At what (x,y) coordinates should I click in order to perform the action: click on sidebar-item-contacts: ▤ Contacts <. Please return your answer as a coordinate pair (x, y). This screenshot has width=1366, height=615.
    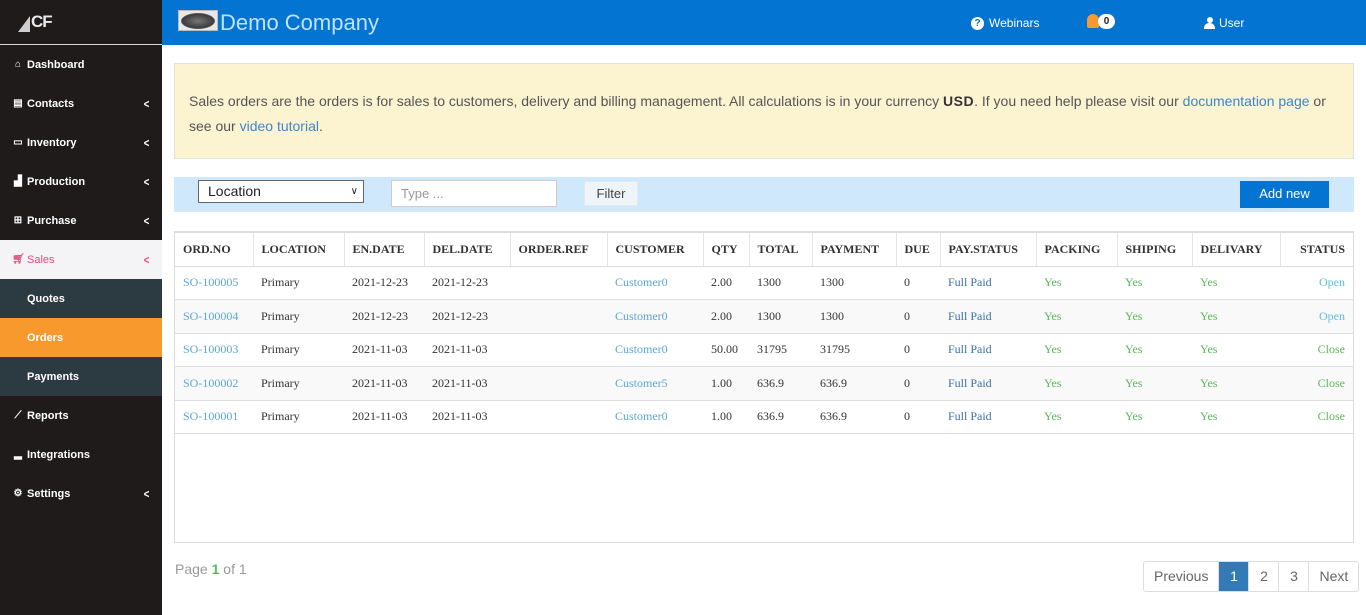
    Looking at the image, I should click on (81, 103).